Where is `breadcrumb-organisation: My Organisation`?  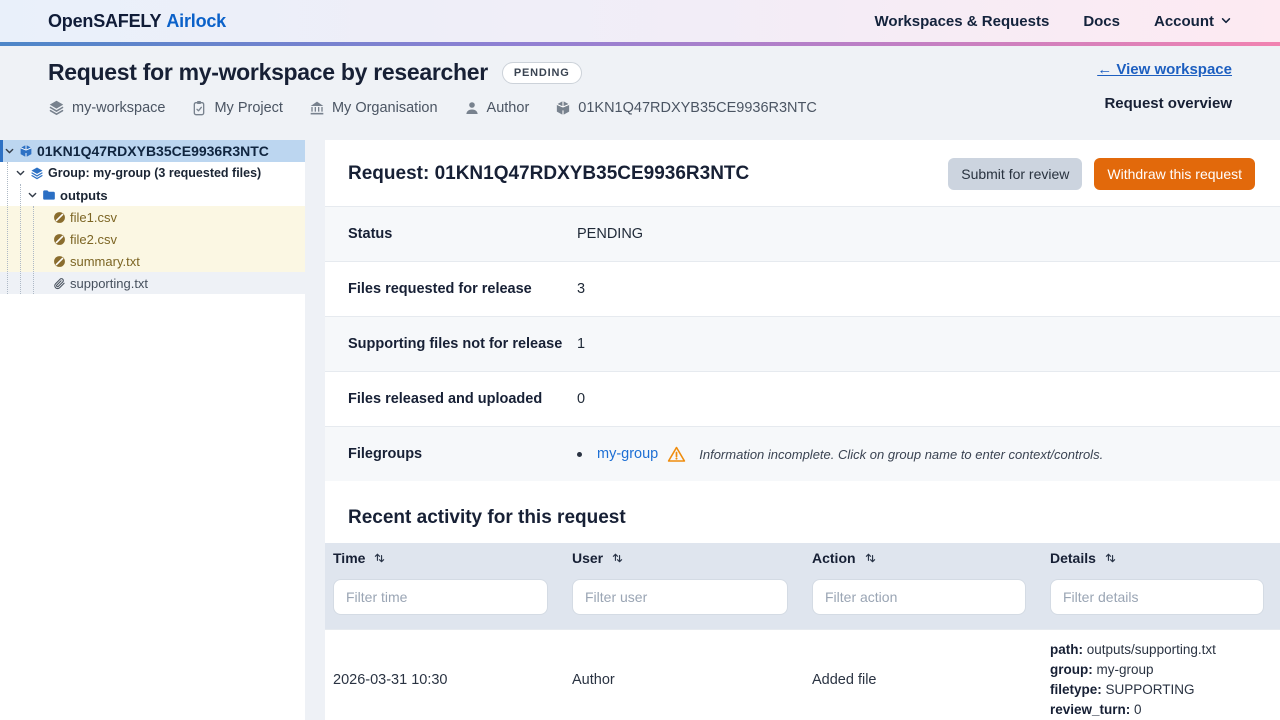 breadcrumb-organisation: My Organisation is located at coordinates (373, 108).